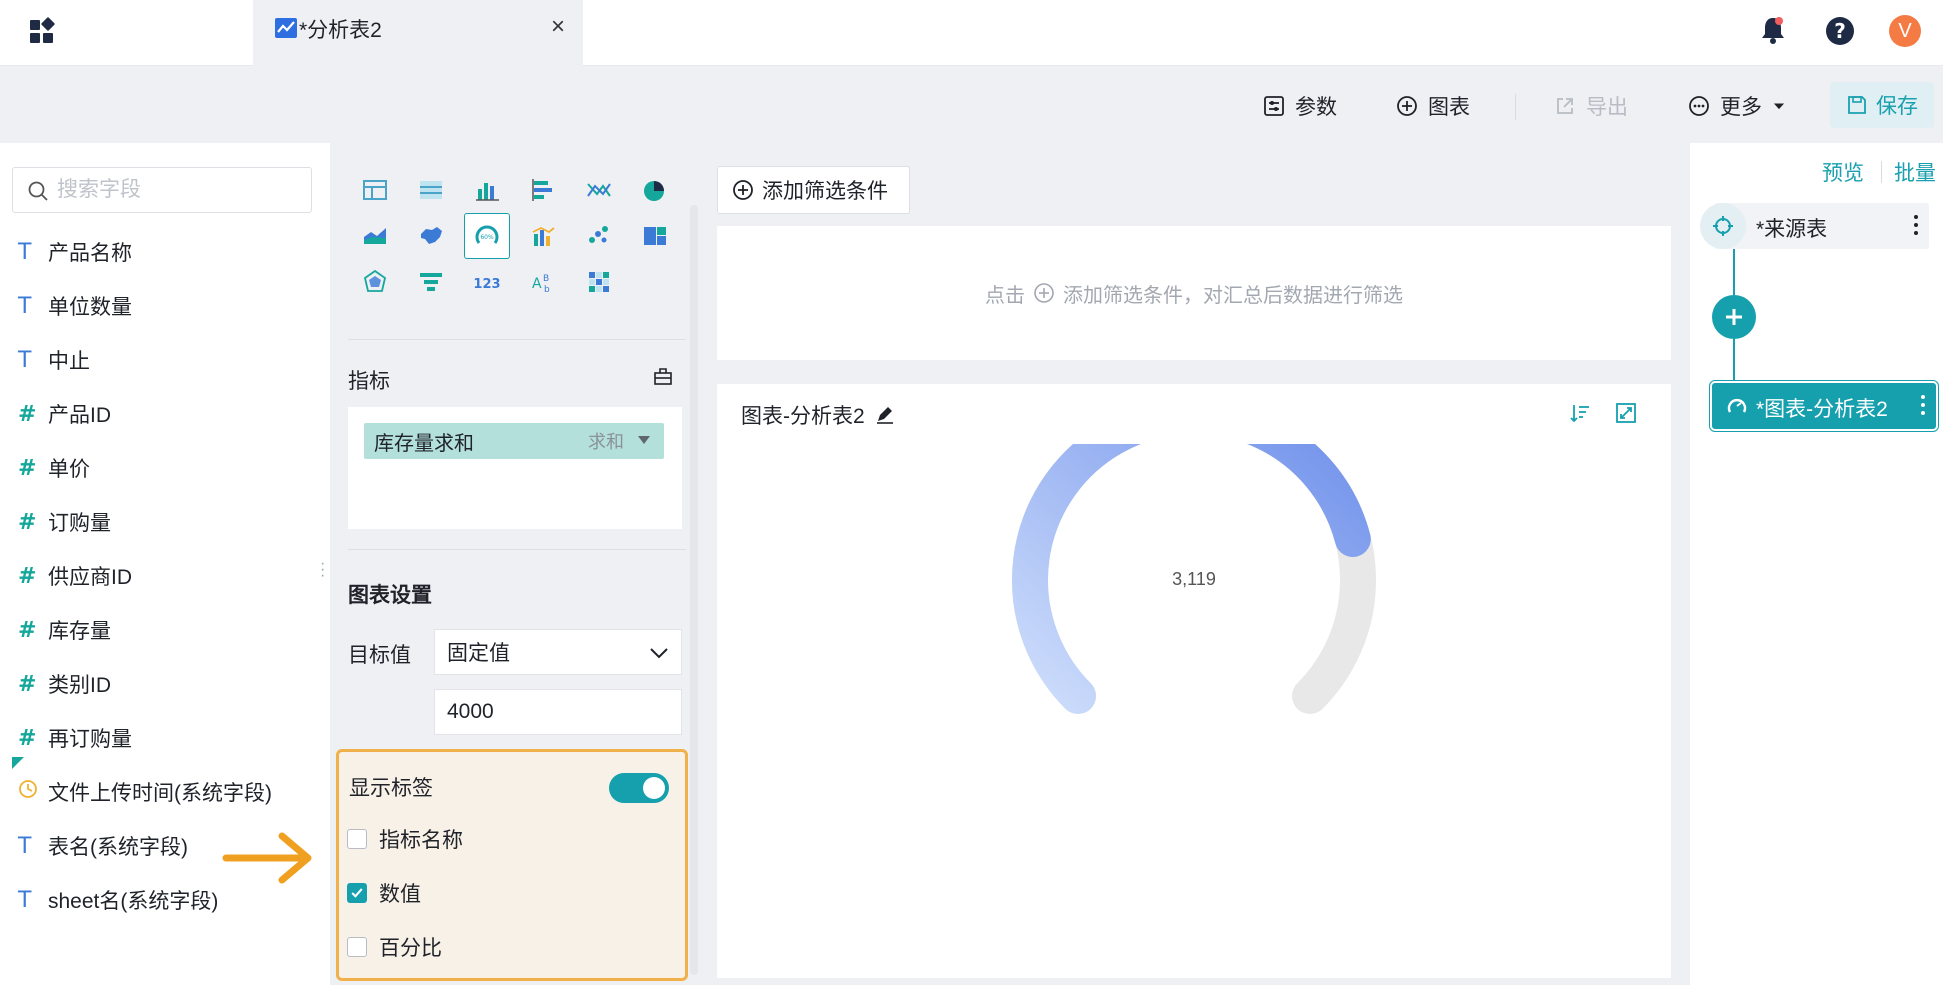 This screenshot has width=1943, height=985. What do you see at coordinates (599, 190) in the screenshot?
I see `line-chart-icon` at bounding box center [599, 190].